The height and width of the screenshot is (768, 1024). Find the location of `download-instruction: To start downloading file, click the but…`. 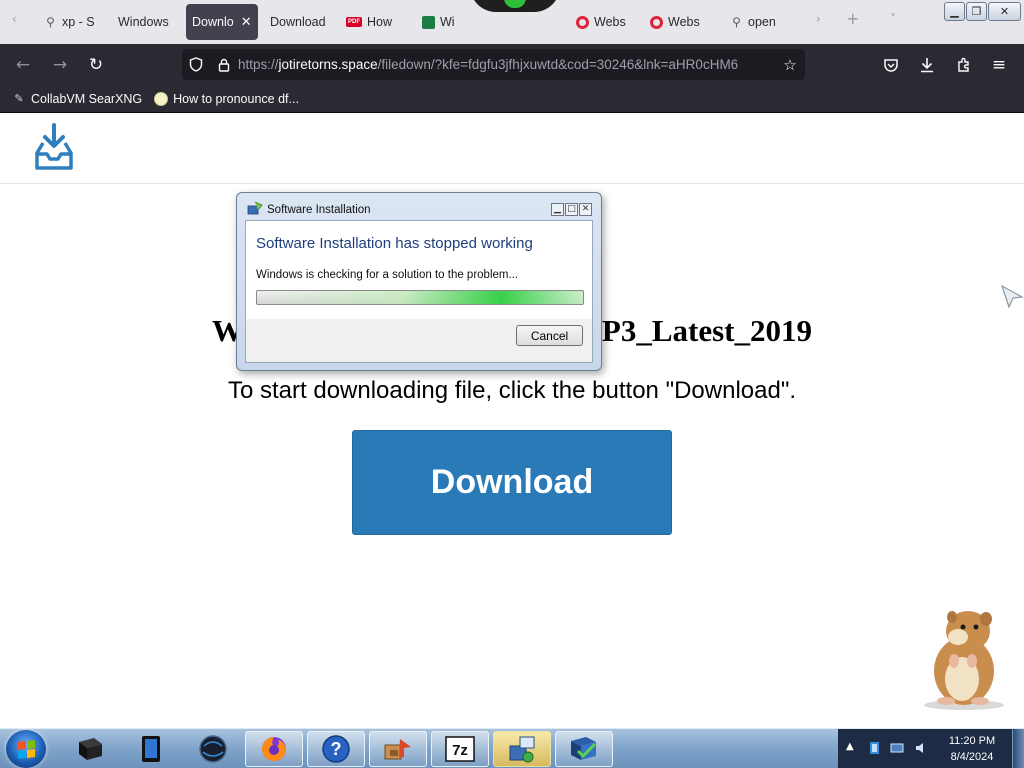

download-instruction: To start downloading file, click the but… is located at coordinates (512, 390).